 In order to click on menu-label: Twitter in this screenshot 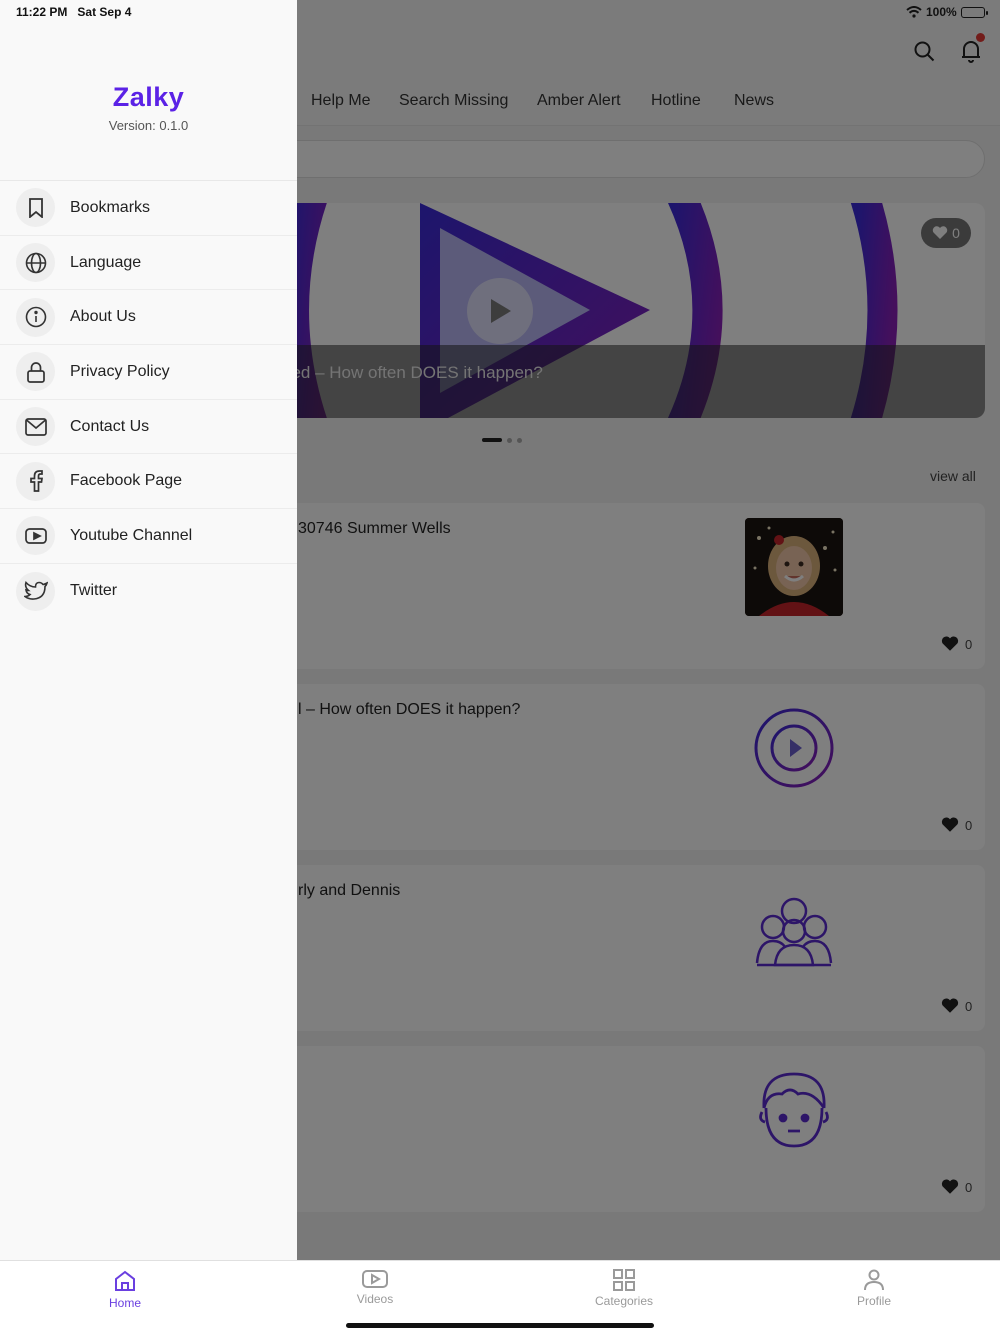, I will do `click(94, 591)`.